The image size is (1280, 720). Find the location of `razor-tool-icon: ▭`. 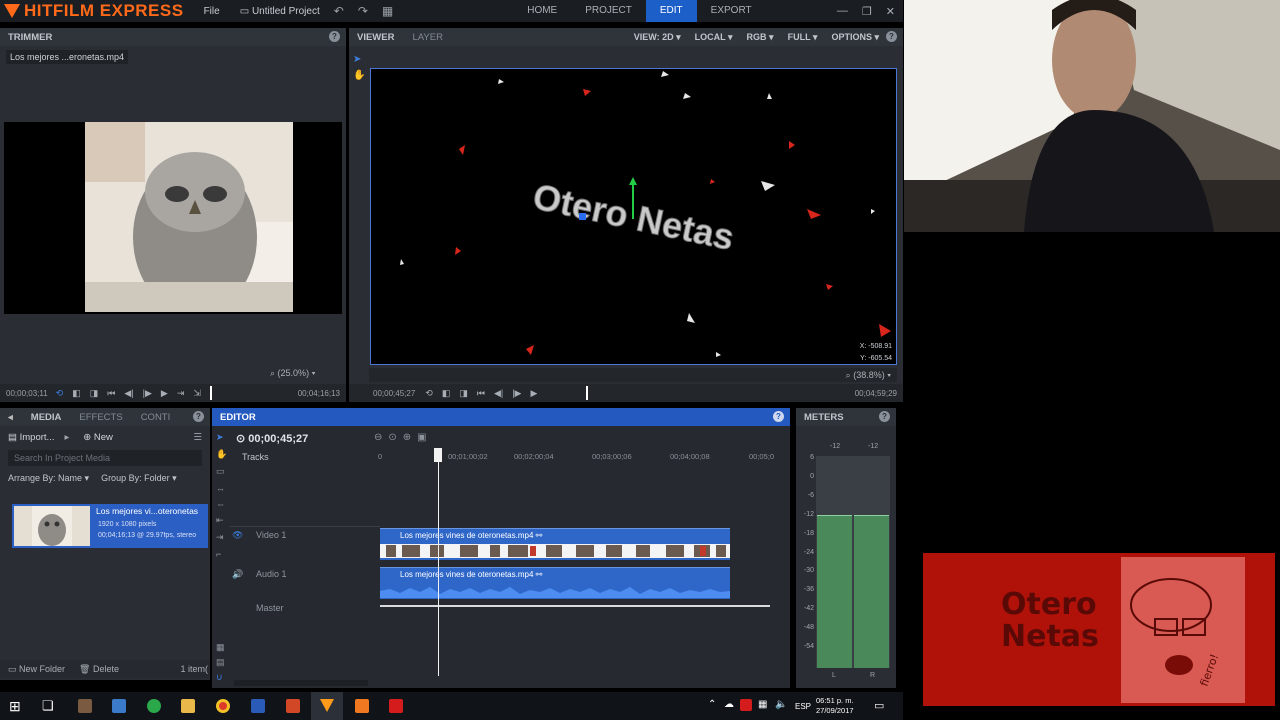

razor-tool-icon: ▭ is located at coordinates (223, 471).